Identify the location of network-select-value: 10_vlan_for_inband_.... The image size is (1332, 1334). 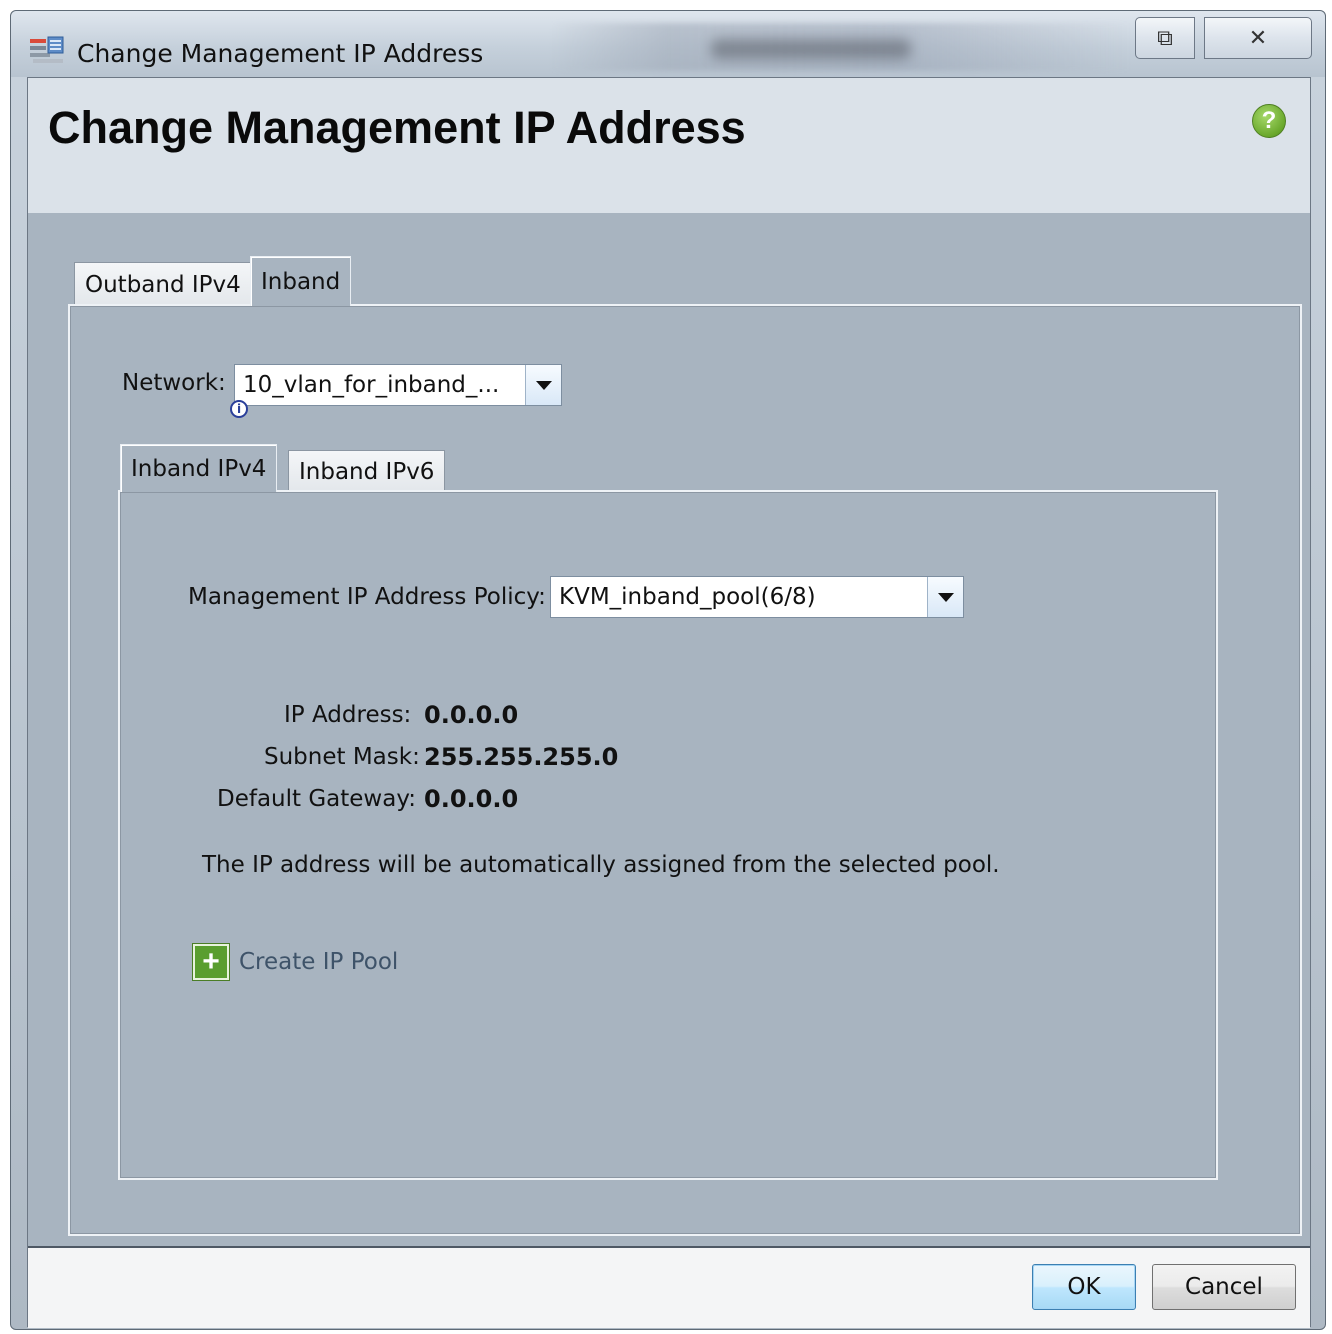
(371, 385).